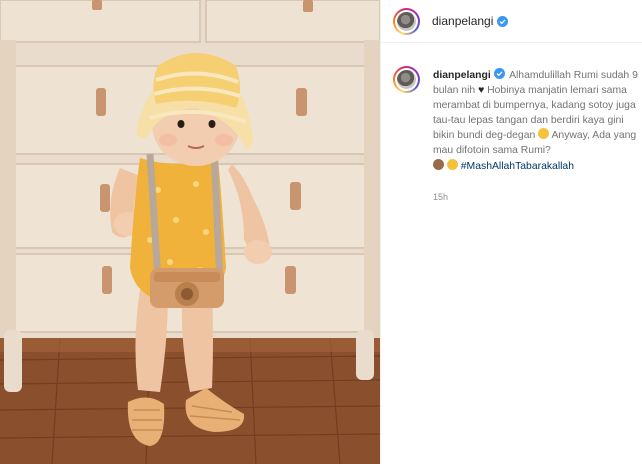 The width and height of the screenshot is (642, 464). Describe the element at coordinates (462, 21) in the screenshot. I see `header-username: dianpelangi` at that location.